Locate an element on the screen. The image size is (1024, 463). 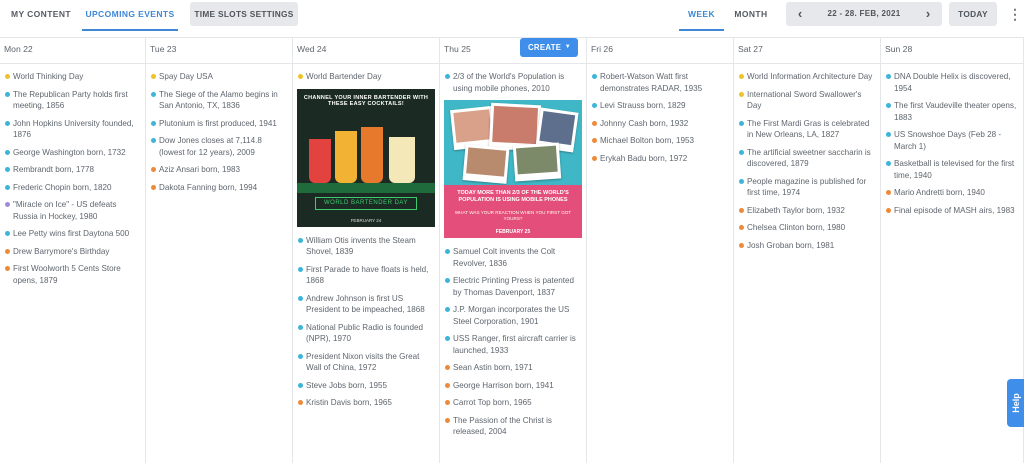
calendar-event: Sean Astin born, 1971 is located at coordinates (513, 368).